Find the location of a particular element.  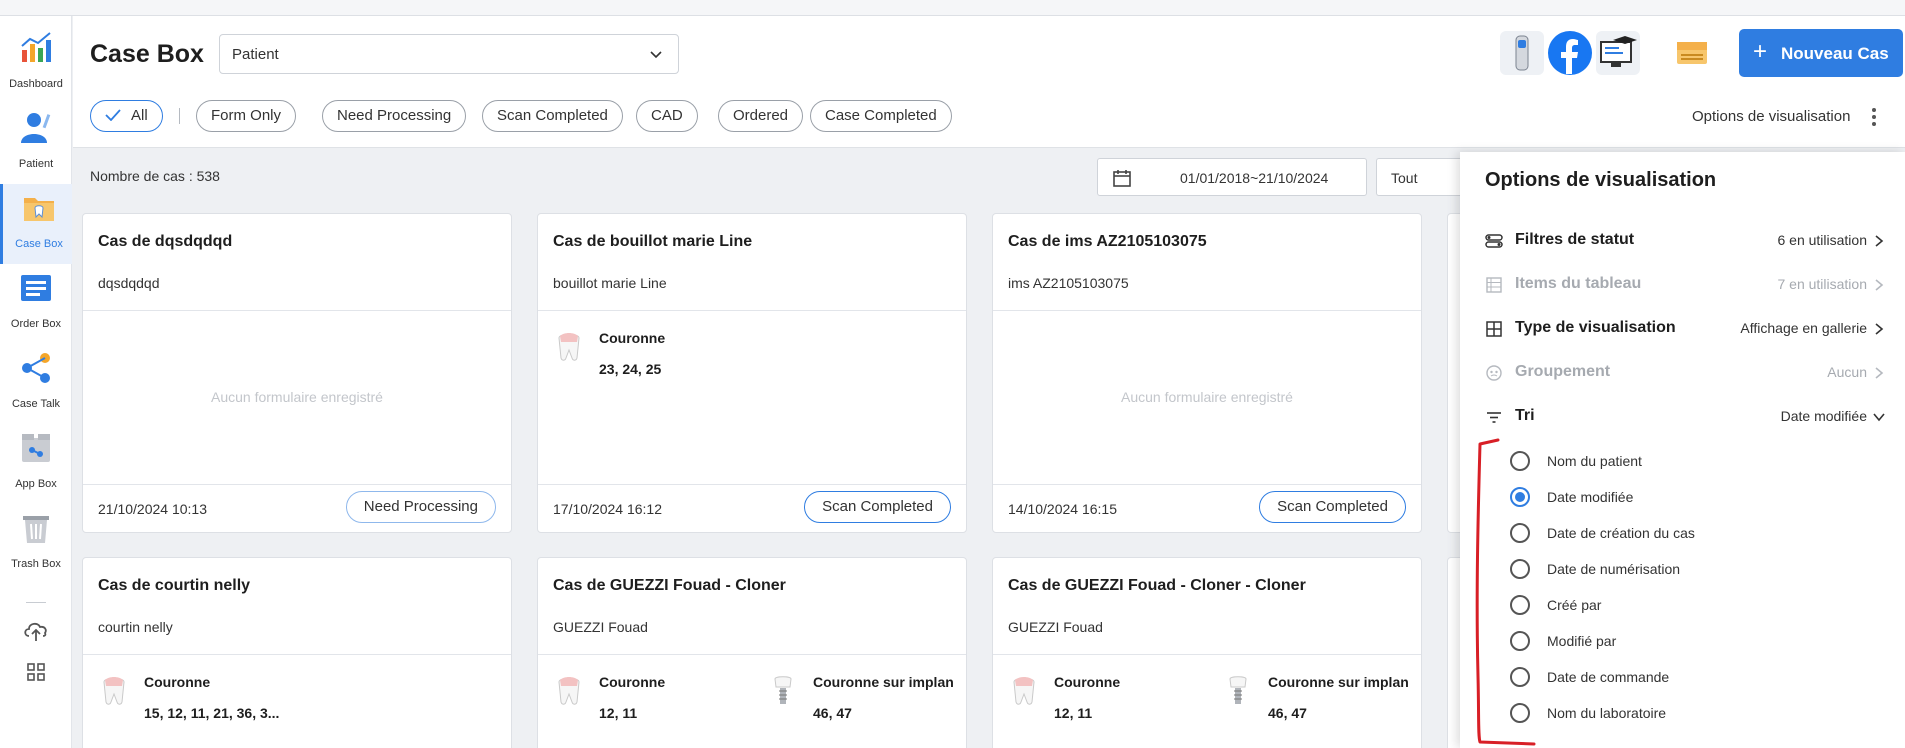

chip-cad: CAD is located at coordinates (667, 116).